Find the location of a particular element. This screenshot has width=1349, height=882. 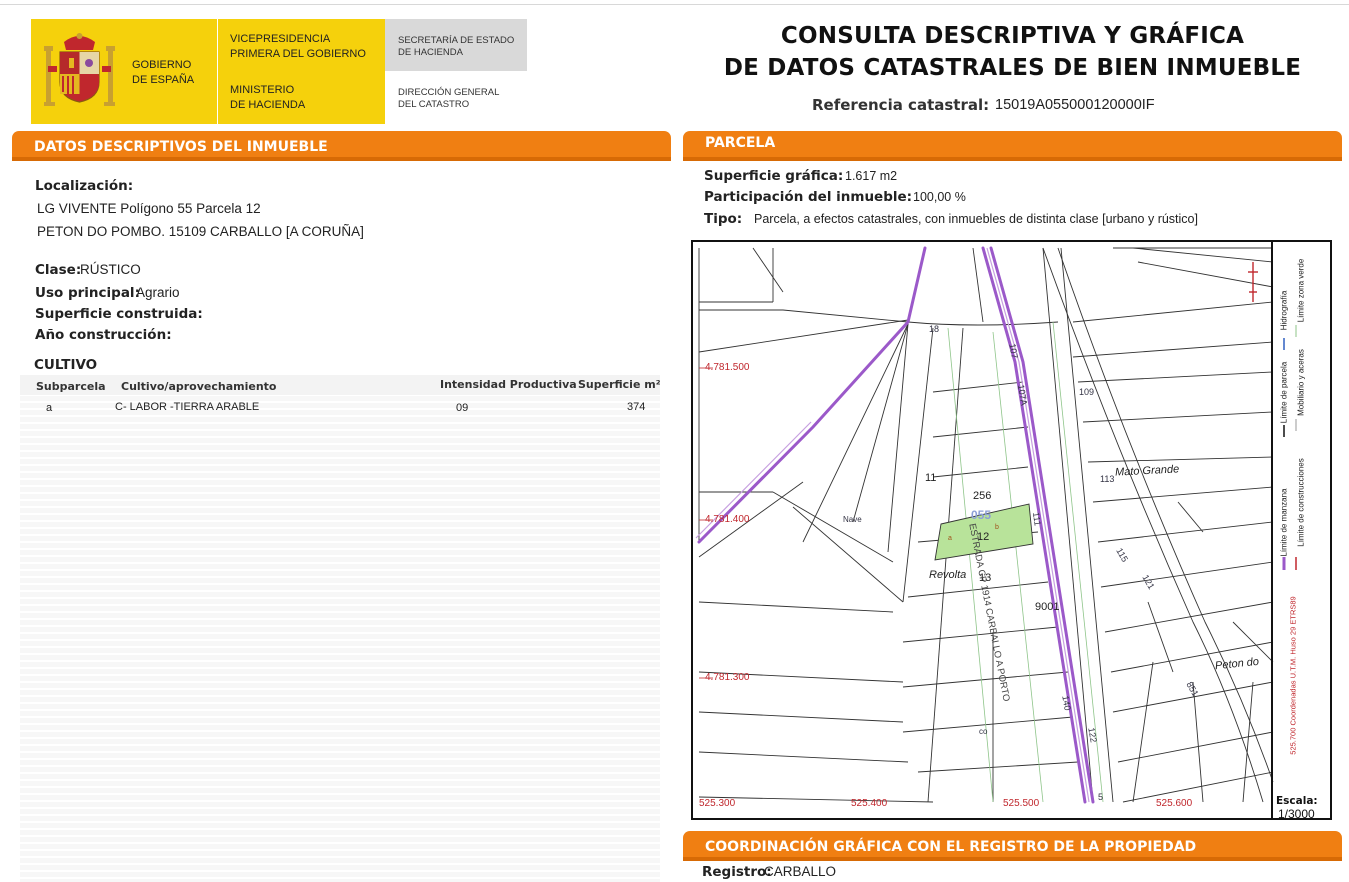

y-coord-label: 4.781.400 is located at coordinates (727, 519).